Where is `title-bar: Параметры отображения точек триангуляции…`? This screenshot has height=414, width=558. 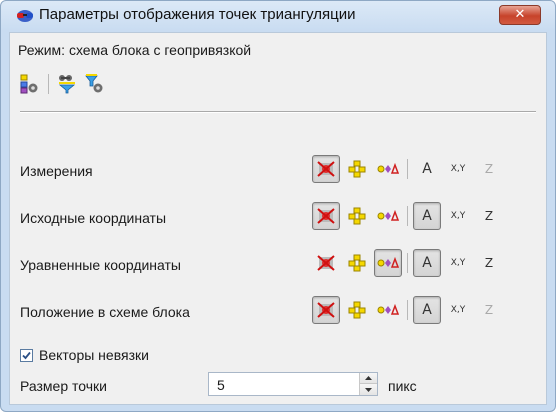 title-bar: Параметры отображения точек триангуляции… is located at coordinates (278, 16).